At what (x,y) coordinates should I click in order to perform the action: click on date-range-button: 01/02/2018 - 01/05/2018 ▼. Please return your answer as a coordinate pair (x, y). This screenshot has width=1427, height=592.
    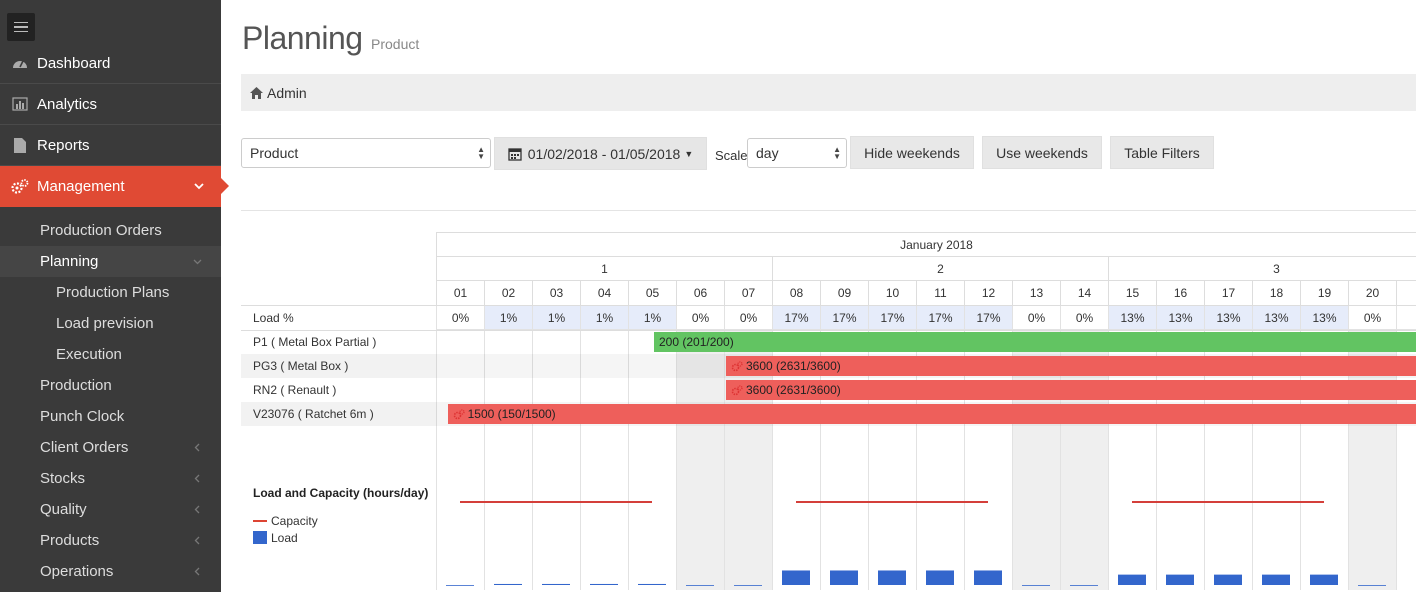
    Looking at the image, I should click on (600, 153).